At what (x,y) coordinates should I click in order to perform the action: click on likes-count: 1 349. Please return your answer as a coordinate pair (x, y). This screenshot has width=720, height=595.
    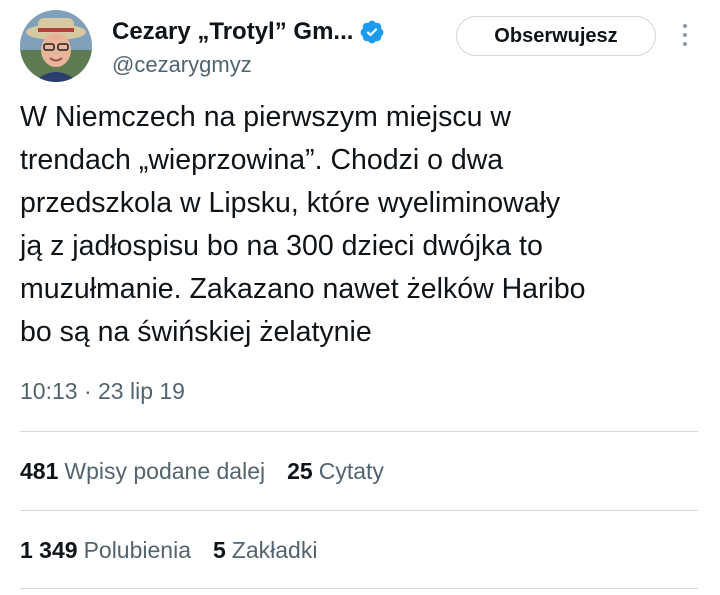
    Looking at the image, I should click on (49, 550).